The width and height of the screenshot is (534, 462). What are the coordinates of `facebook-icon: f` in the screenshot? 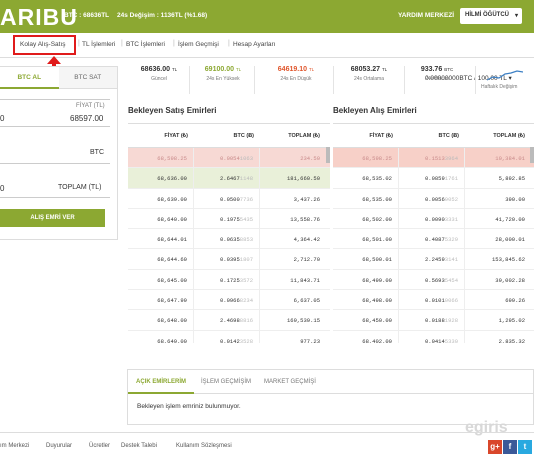 It's located at (510, 447).